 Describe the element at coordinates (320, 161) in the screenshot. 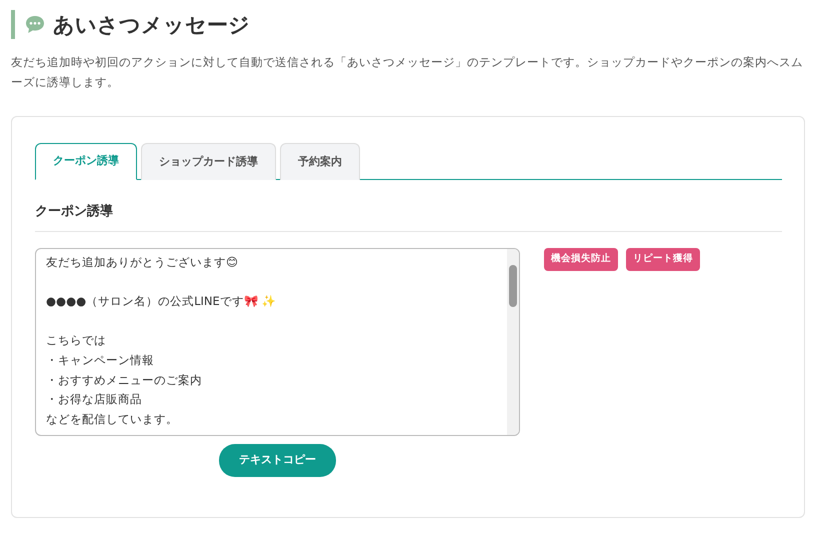

I see `tab: 予約案内` at that location.